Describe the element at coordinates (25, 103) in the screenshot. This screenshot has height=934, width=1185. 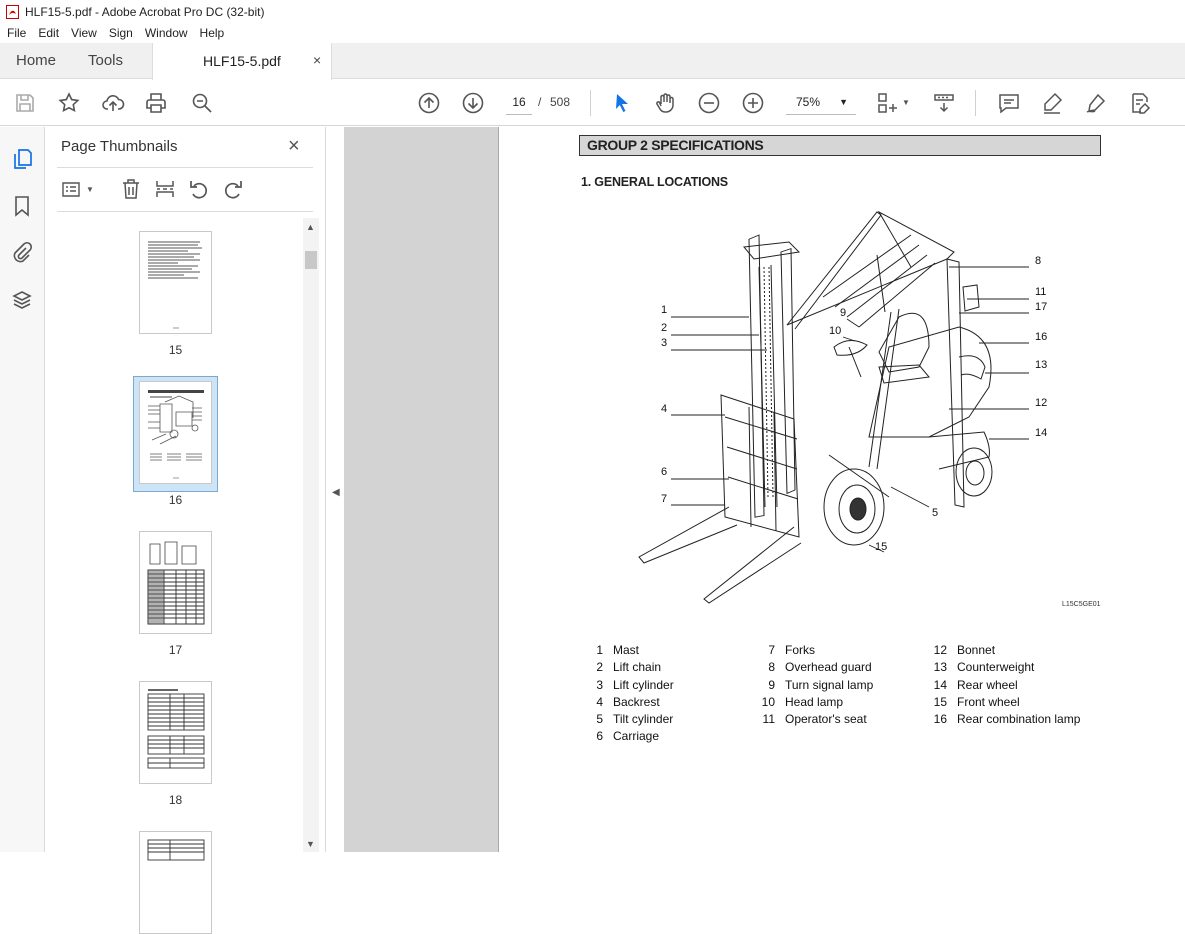
I see `save-icon` at that location.